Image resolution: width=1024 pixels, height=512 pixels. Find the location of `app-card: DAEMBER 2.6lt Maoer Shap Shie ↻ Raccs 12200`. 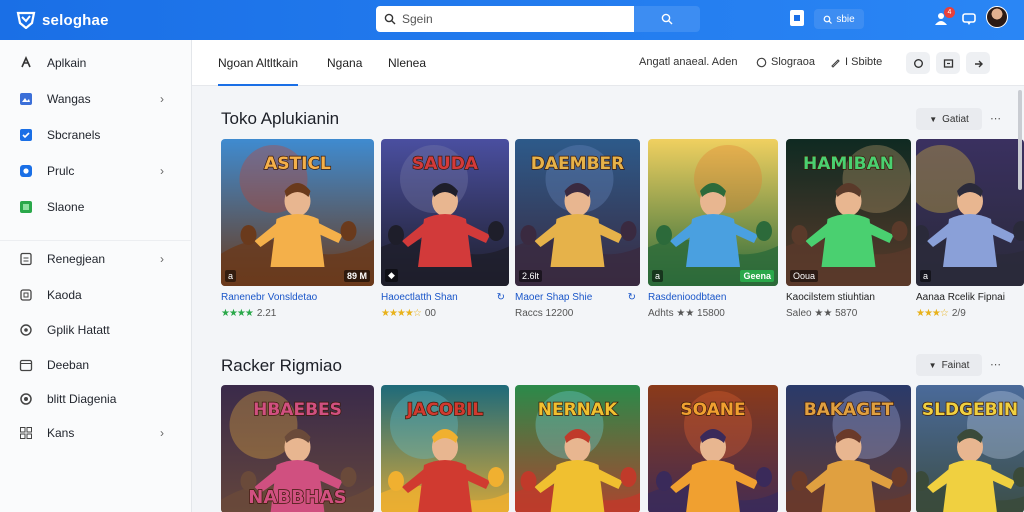

app-card: DAEMBER 2.6lt Maoer Shap Shie ↻ Raccs 12200 is located at coordinates (577, 229).